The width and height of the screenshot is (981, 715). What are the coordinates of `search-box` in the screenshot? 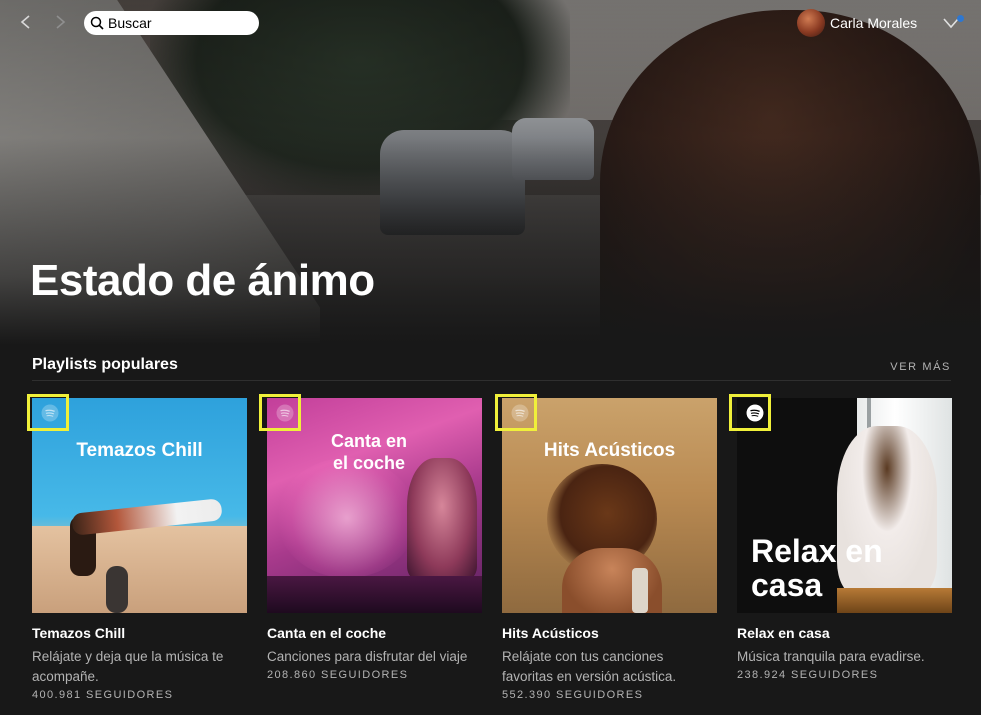 It's located at (171, 23).